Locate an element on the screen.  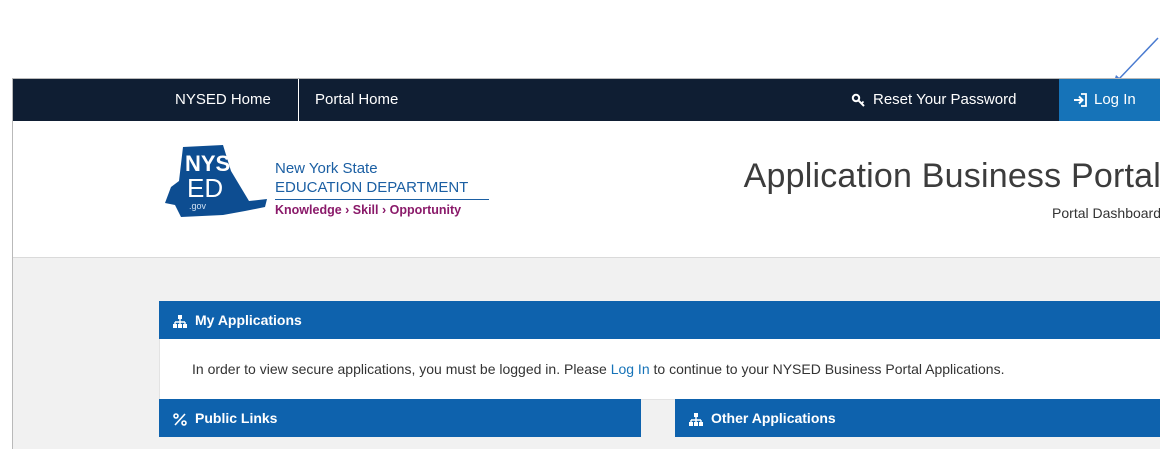
other-applications-header: Other Applications is located at coordinates (917, 418).